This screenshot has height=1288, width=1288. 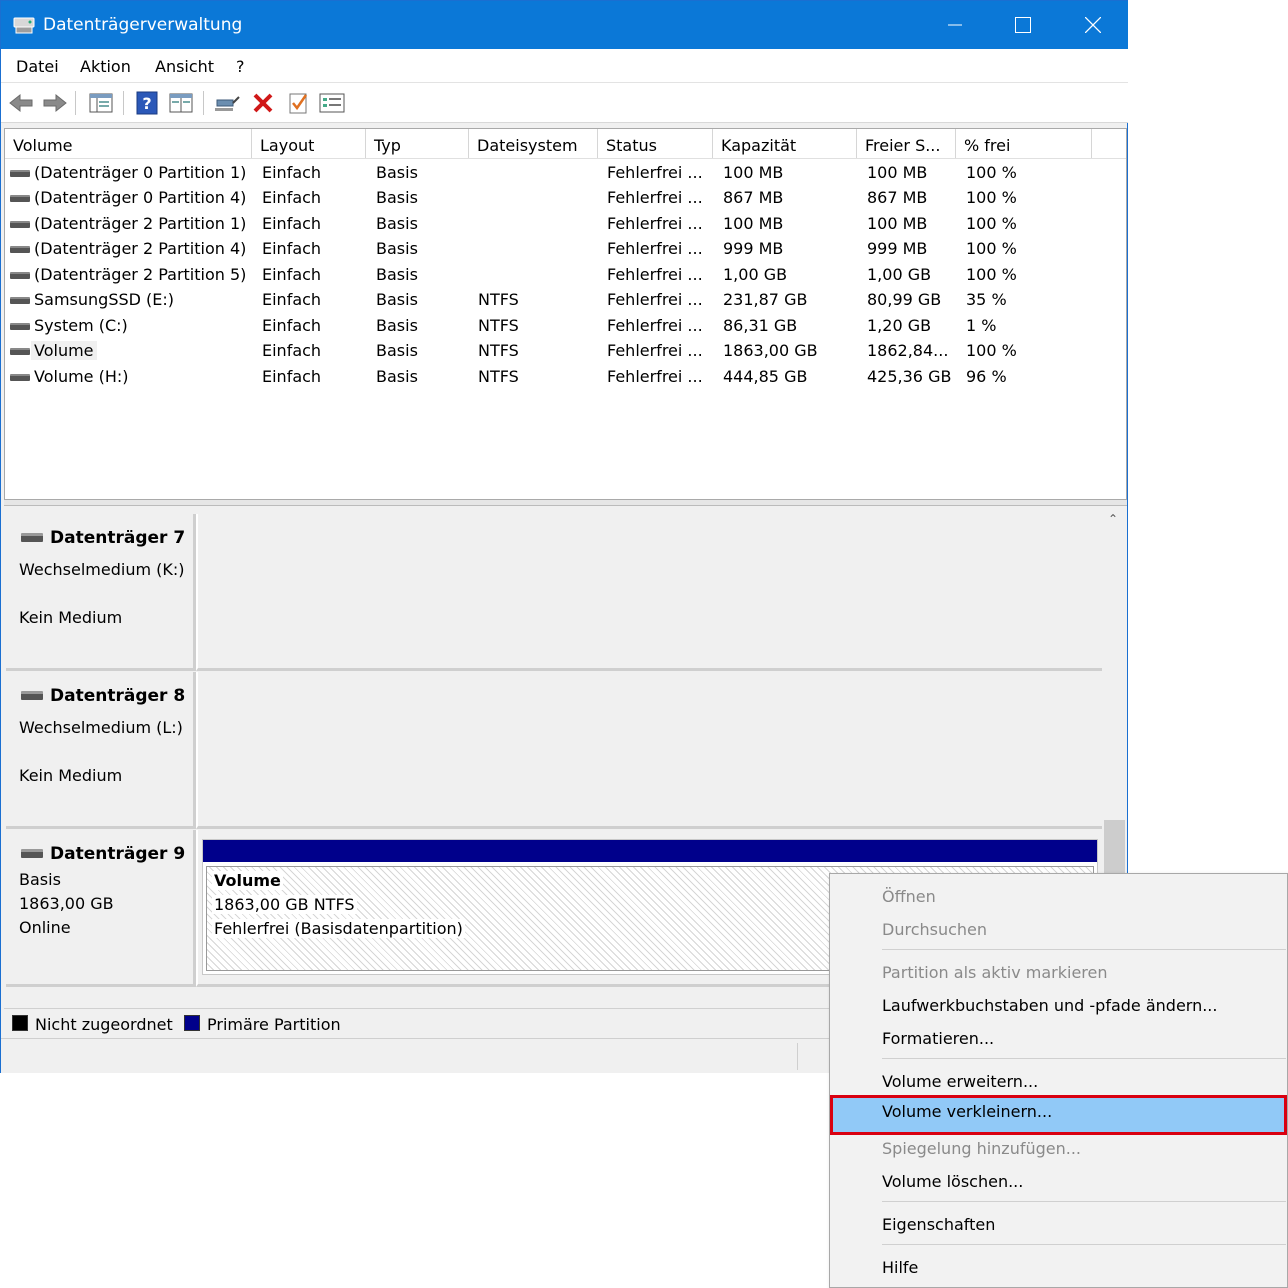 I want to click on menu-item-hilfe: Hilfe, so click(x=1058, y=1267).